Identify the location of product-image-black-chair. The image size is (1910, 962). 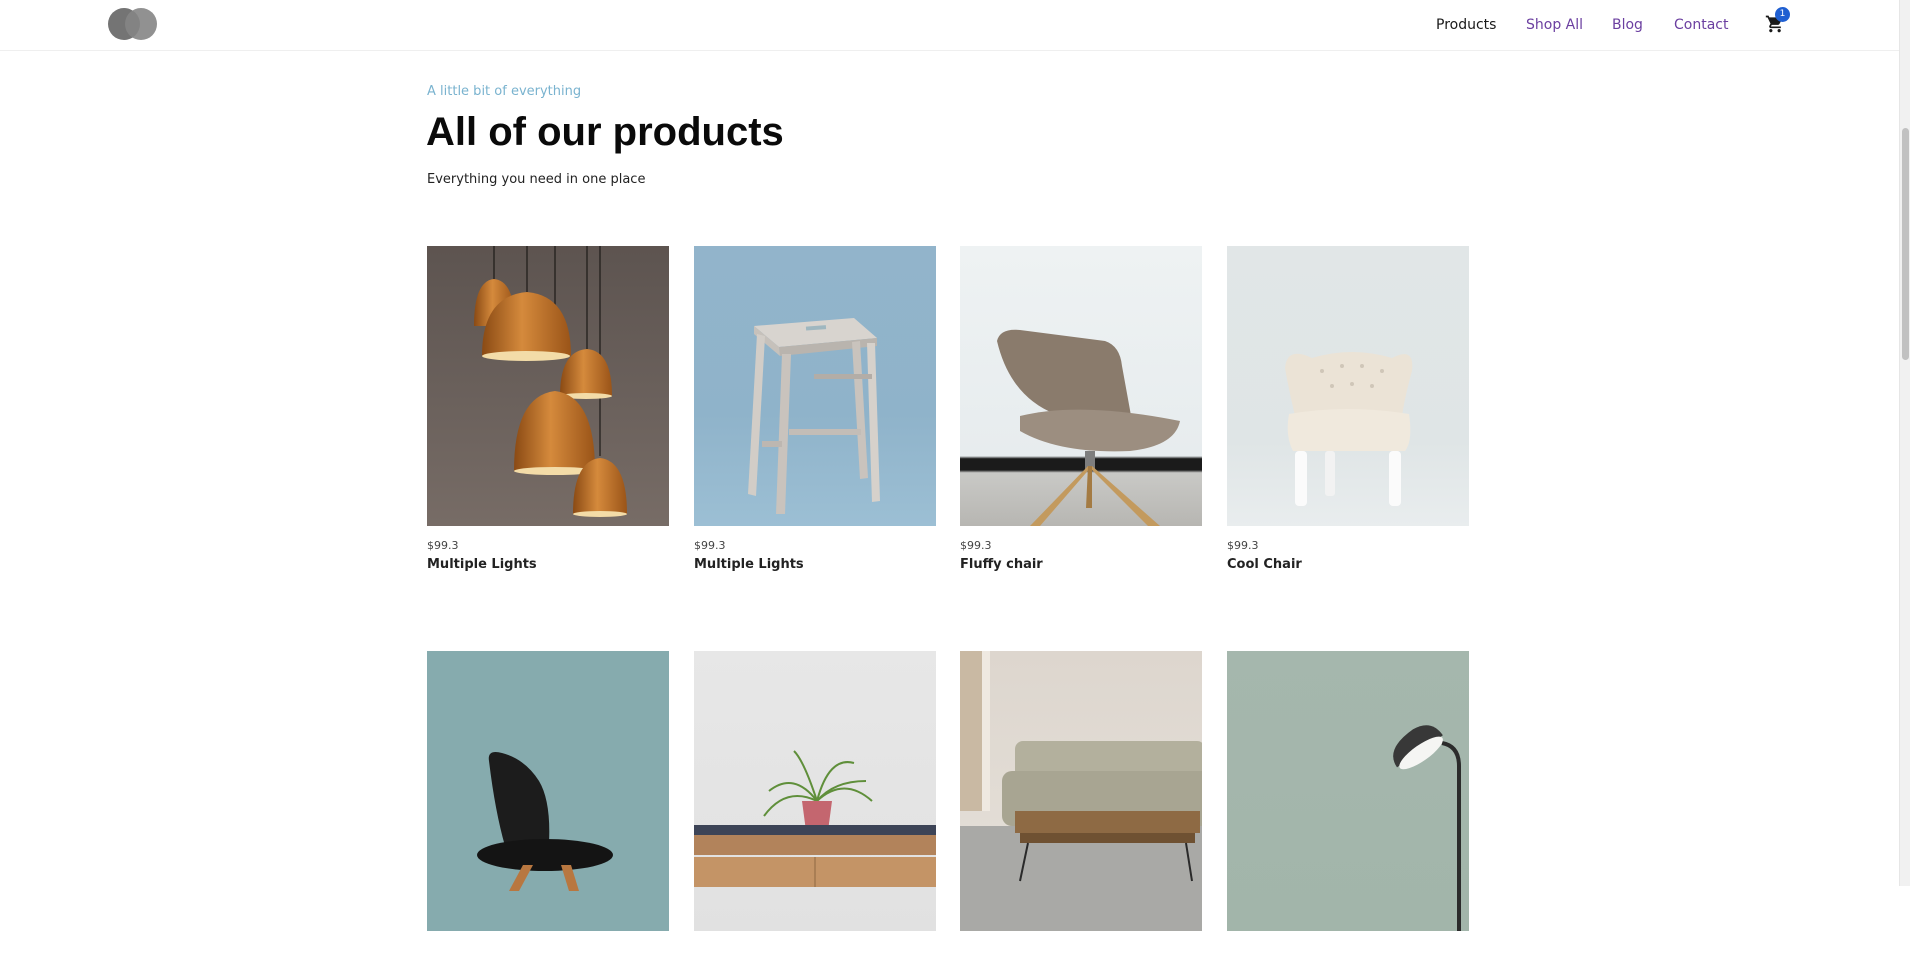
(548, 791).